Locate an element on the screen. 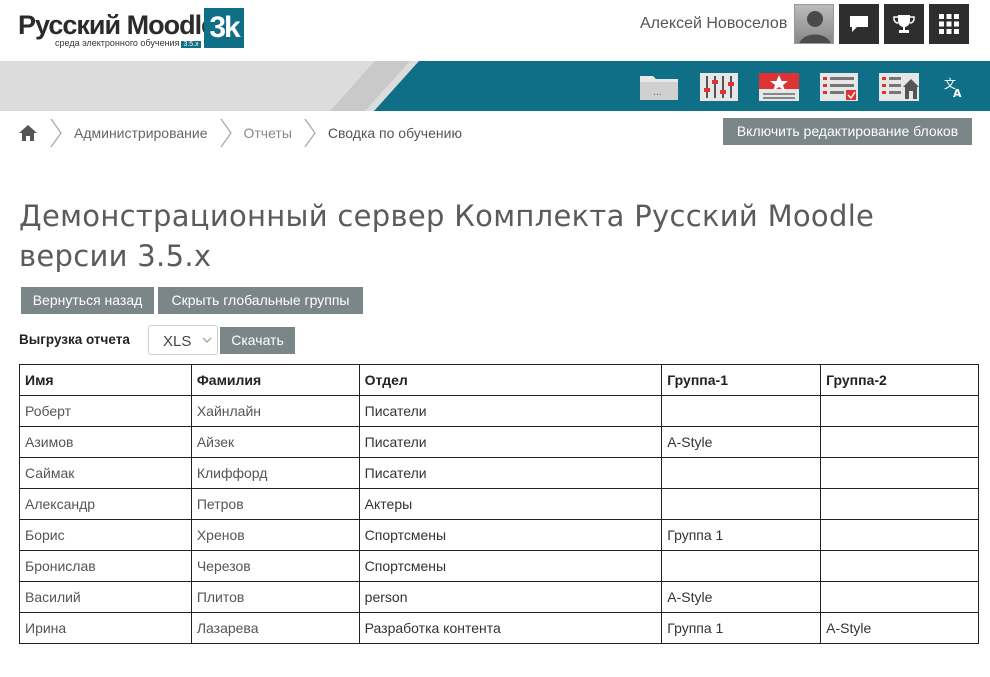  export-label: Выгрузка отчета is located at coordinates (74, 339).